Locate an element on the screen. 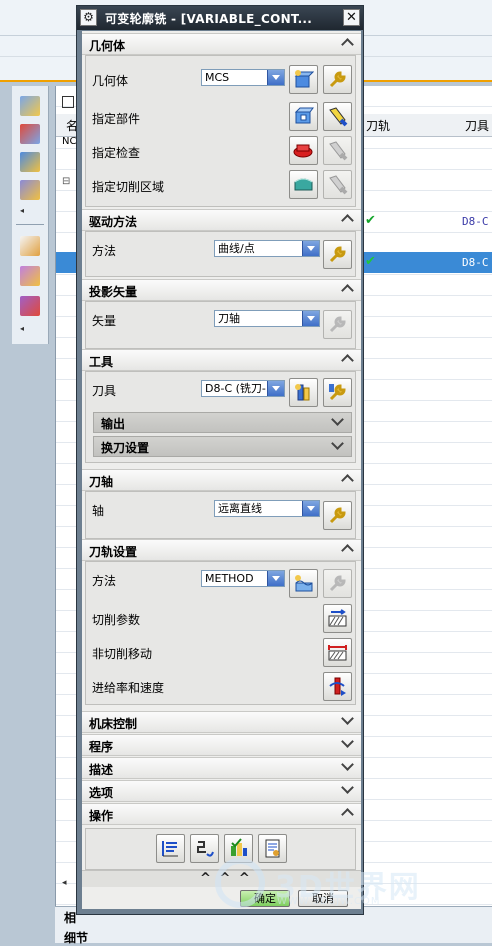 Image resolution: width=492 pixels, height=946 pixels. section-projection-label: 投影矢量 is located at coordinates (113, 292).